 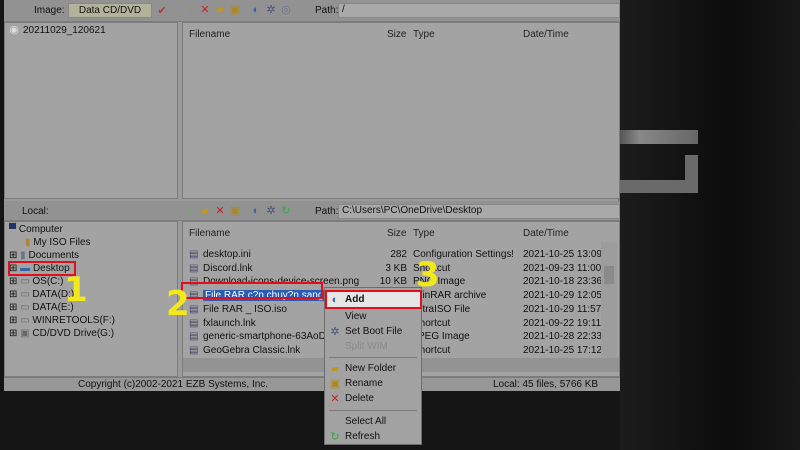 What do you see at coordinates (228, 268) in the screenshot?
I see `file-name: Discord.lnk` at bounding box center [228, 268].